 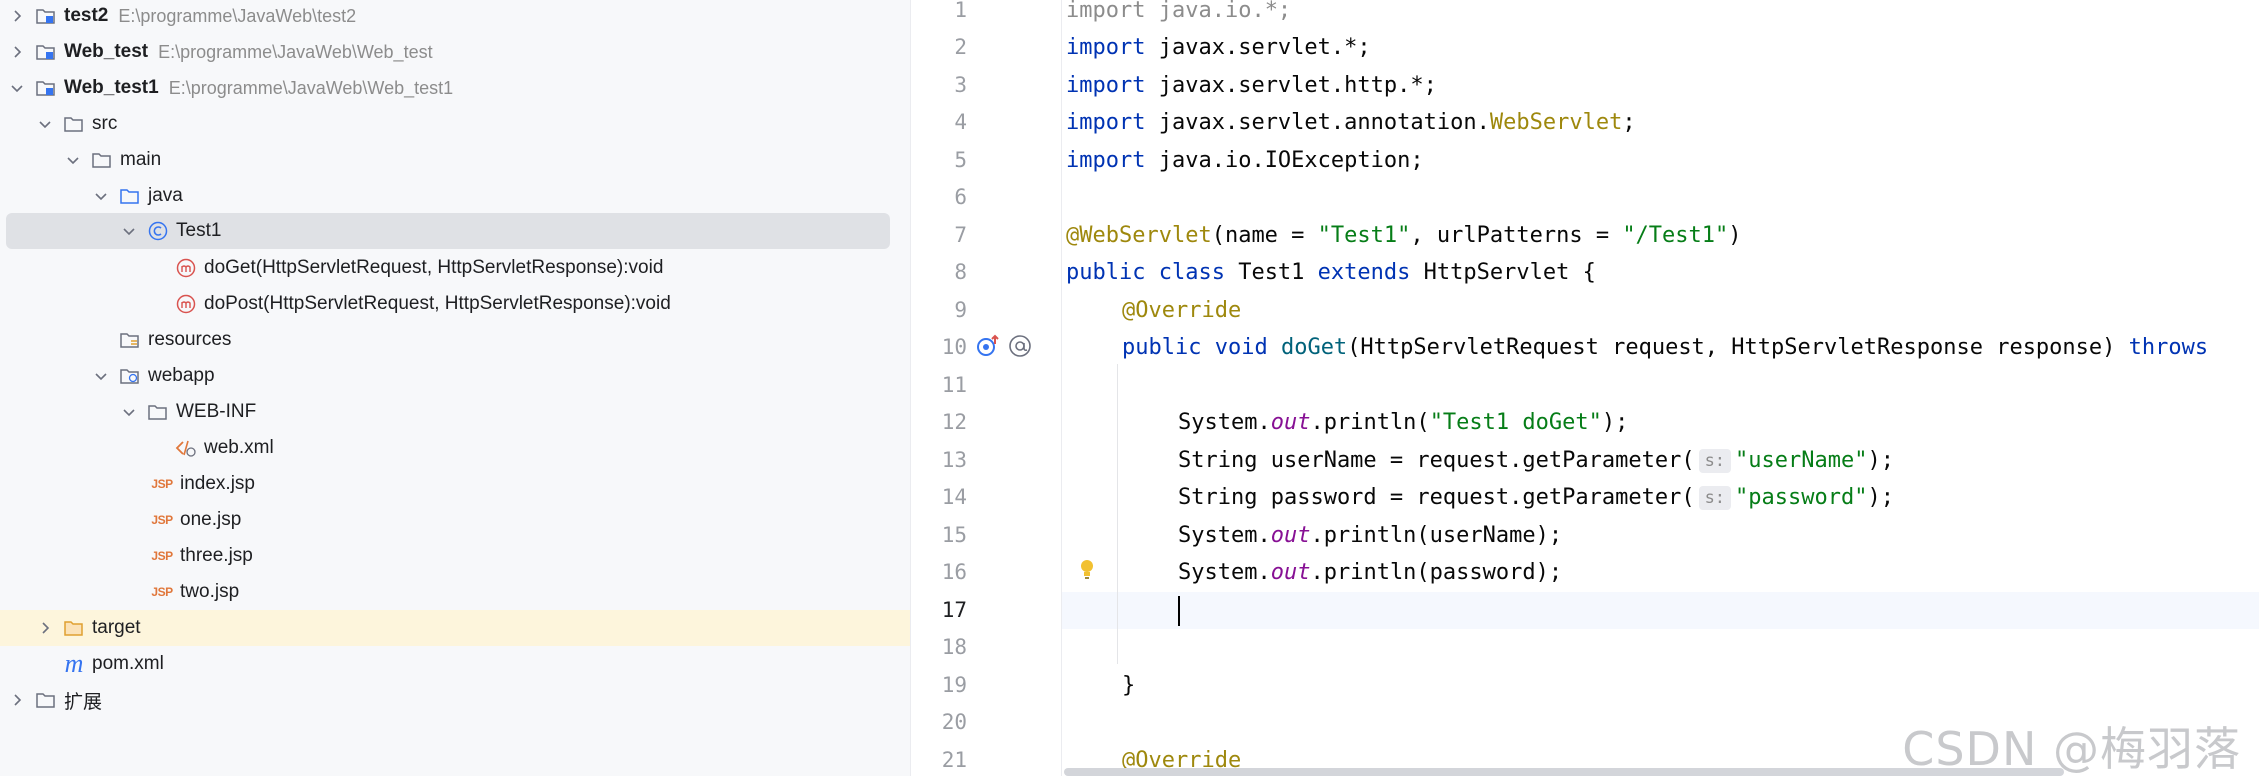 I want to click on tree-label: test2, so click(x=86, y=15).